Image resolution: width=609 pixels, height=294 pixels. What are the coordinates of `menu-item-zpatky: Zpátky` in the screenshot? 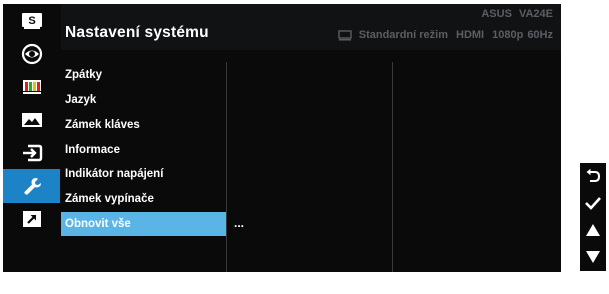 It's located at (143, 75).